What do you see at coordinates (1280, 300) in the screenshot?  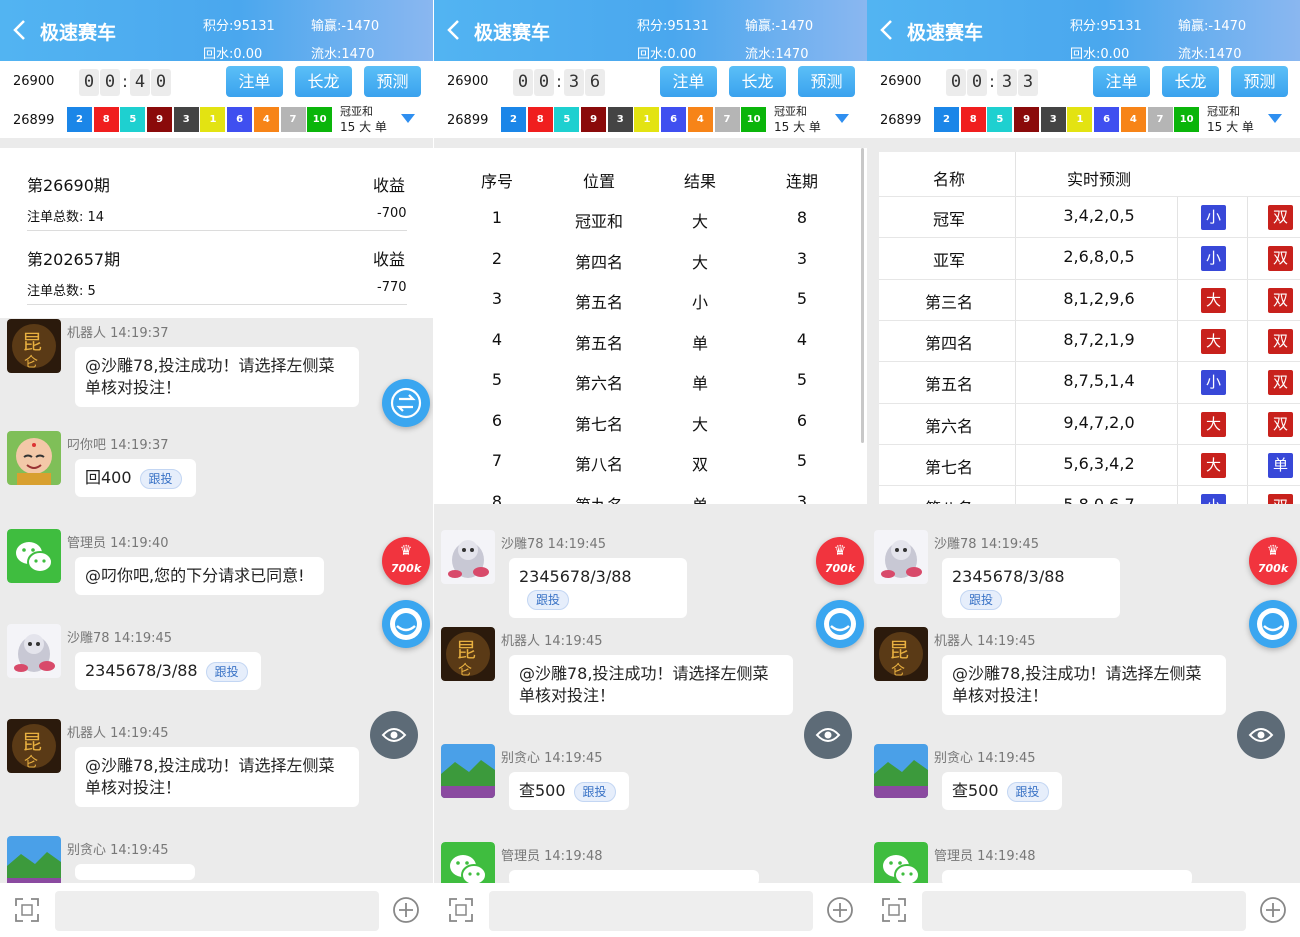 I see `parity-badge: 双` at bounding box center [1280, 300].